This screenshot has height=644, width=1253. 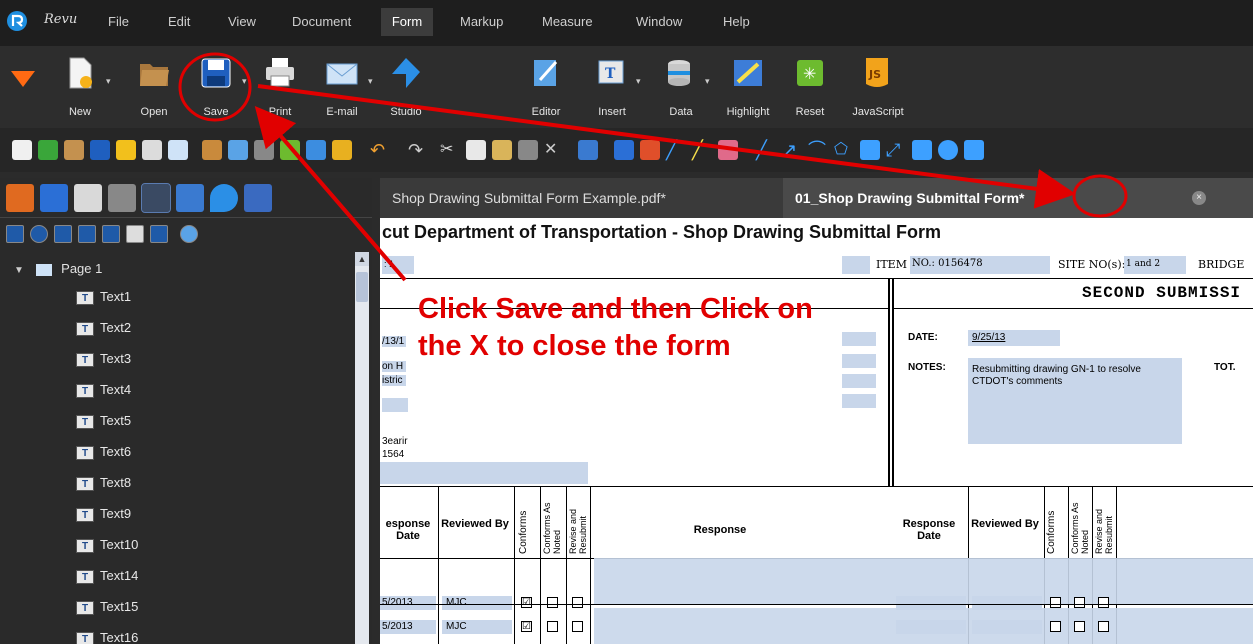 What do you see at coordinates (980, 265) in the screenshot?
I see `item-no-field: NO.: 0156478` at bounding box center [980, 265].